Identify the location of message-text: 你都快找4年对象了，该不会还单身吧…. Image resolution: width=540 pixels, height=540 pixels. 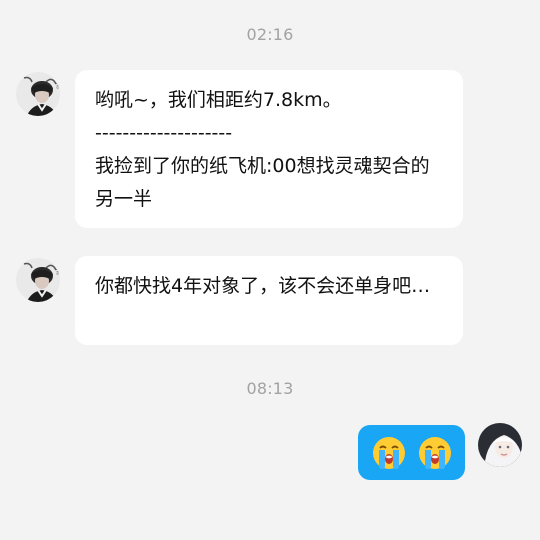
(263, 286).